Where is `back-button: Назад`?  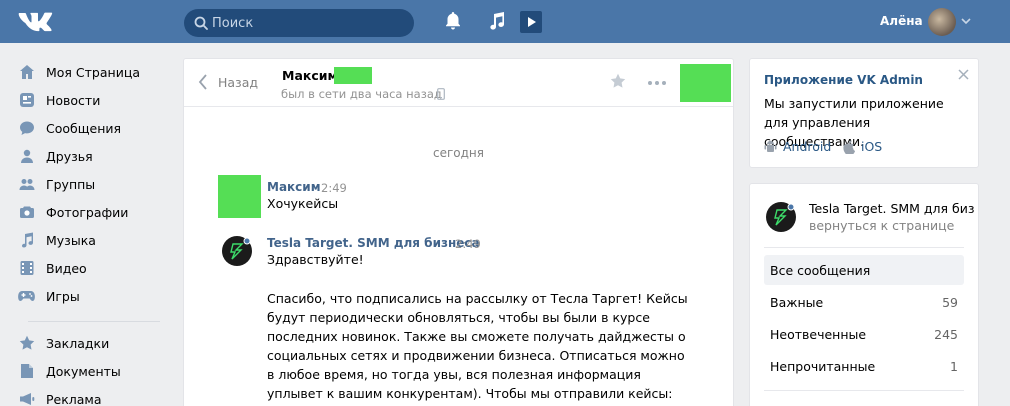
back-button: Назад is located at coordinates (228, 82).